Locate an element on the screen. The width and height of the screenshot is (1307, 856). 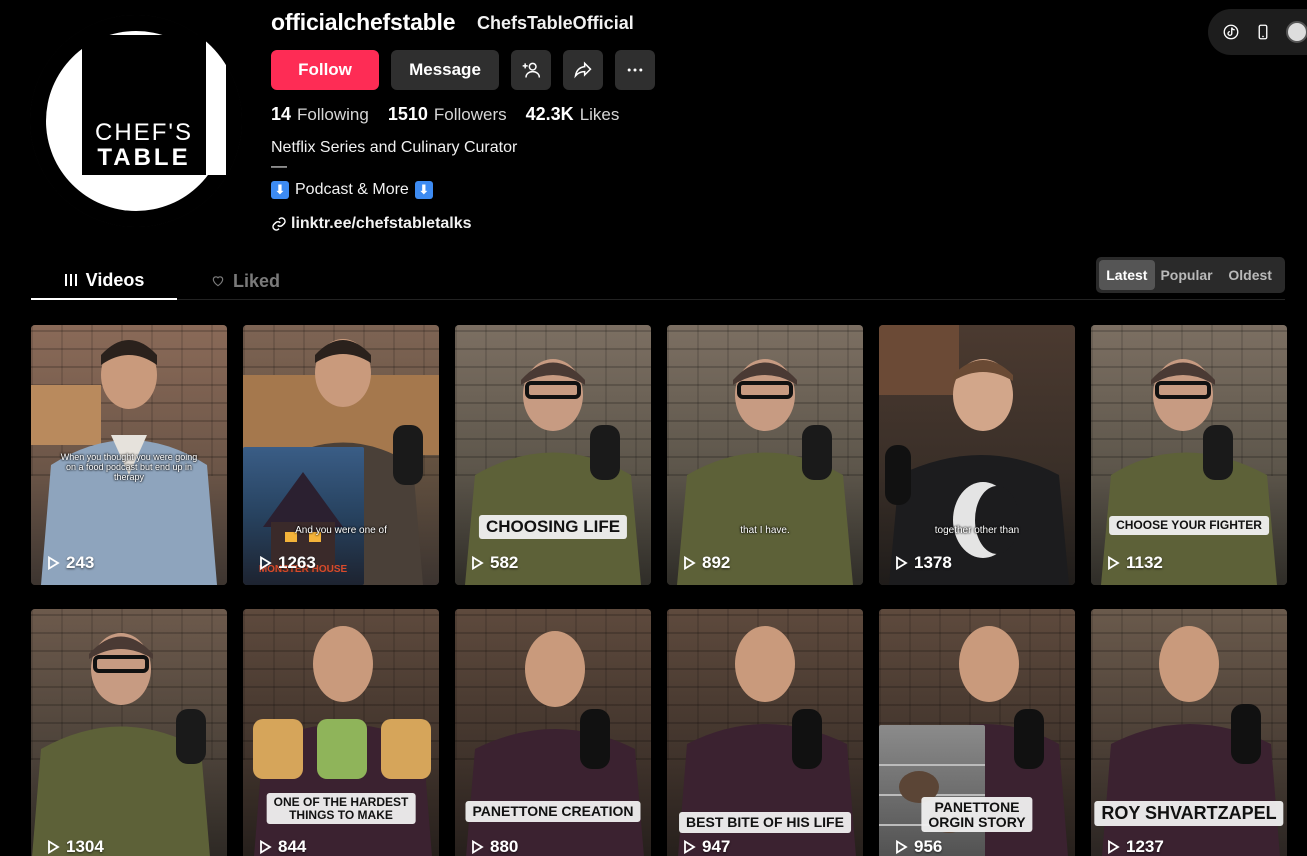
view-count: 956 is located at coordinates (918, 846).